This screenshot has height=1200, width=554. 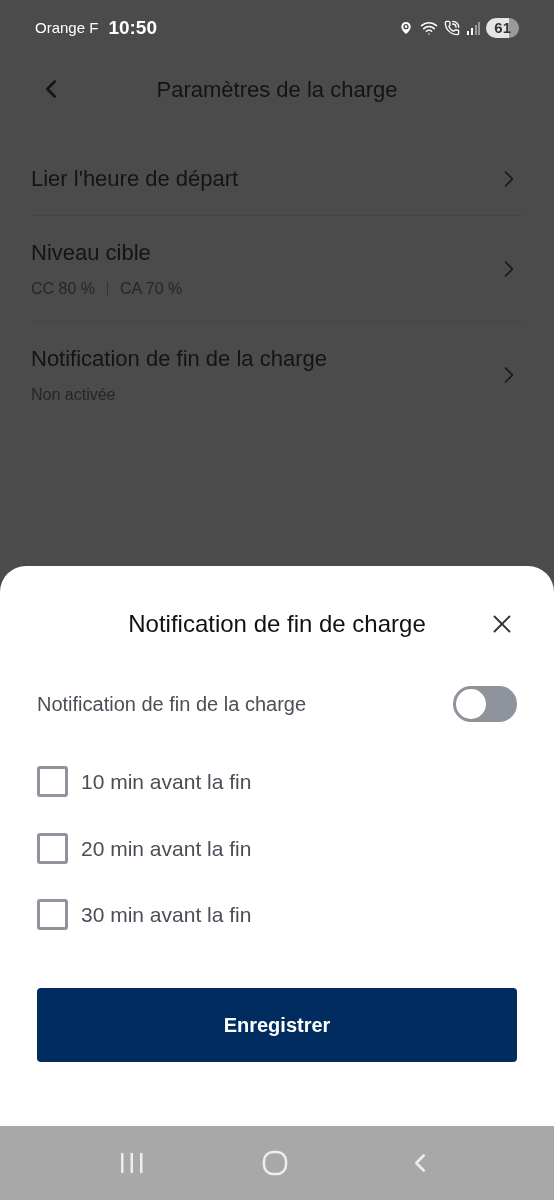 What do you see at coordinates (166, 848) in the screenshot?
I see `option-label: 20 min avant la fin` at bounding box center [166, 848].